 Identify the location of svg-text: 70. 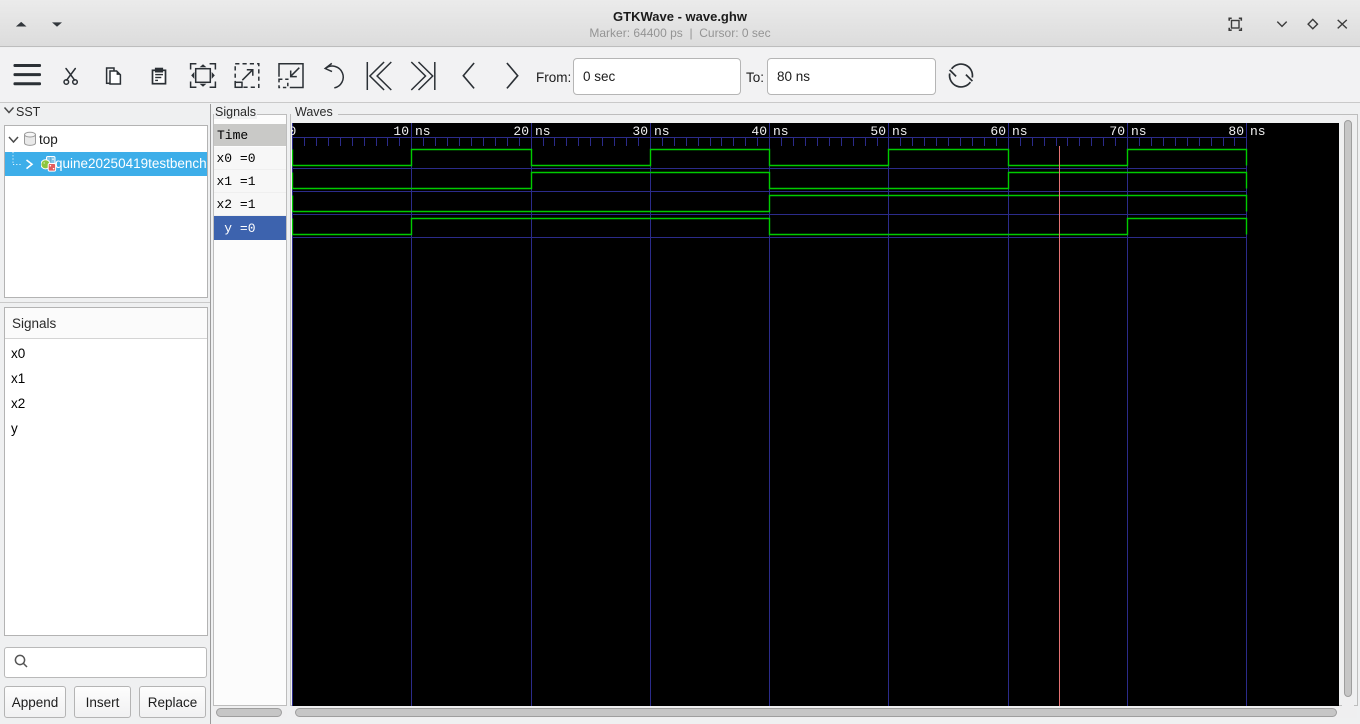
(1117, 131).